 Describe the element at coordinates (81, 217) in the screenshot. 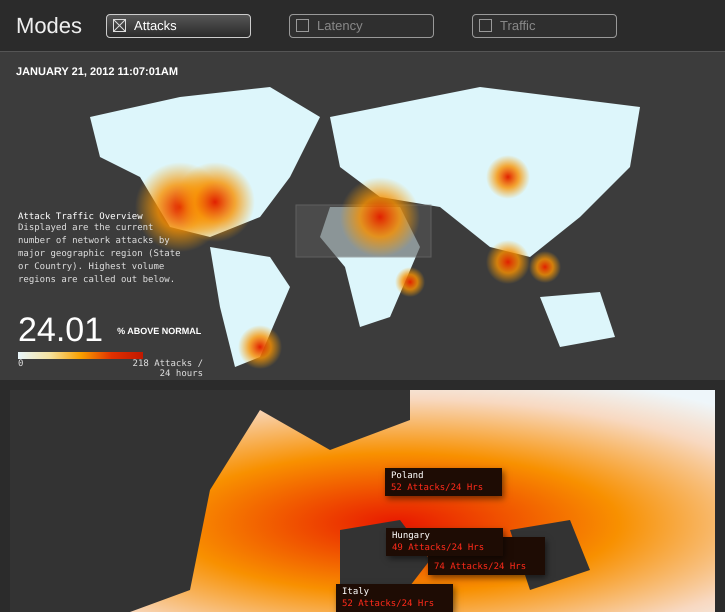

I see `overview-heading: Attack Traffic Overview` at that location.